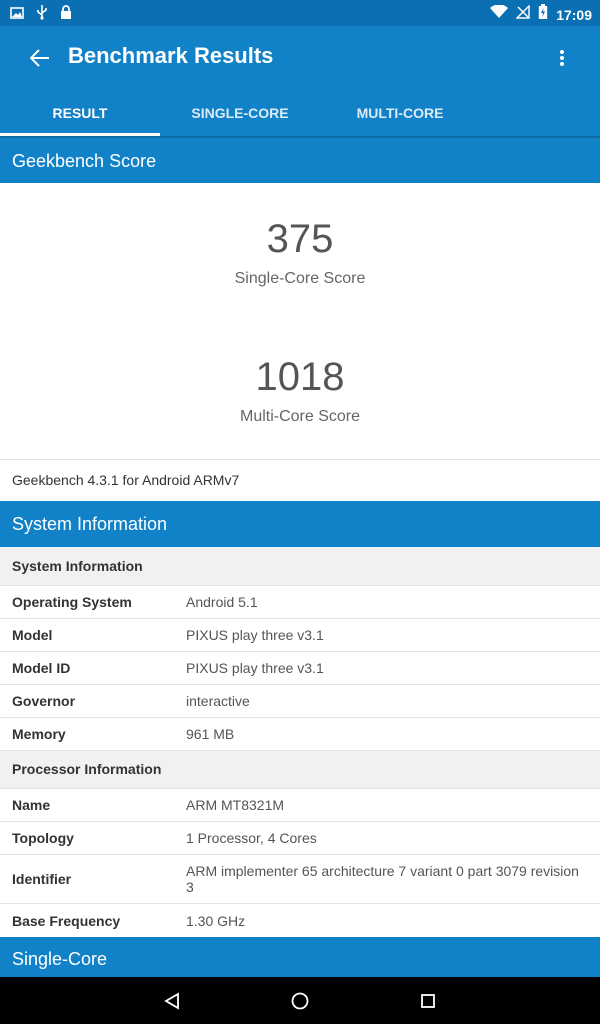 The height and width of the screenshot is (1024, 600). What do you see at coordinates (300, 602) in the screenshot?
I see `table-row: Operating System Android 5.1` at bounding box center [300, 602].